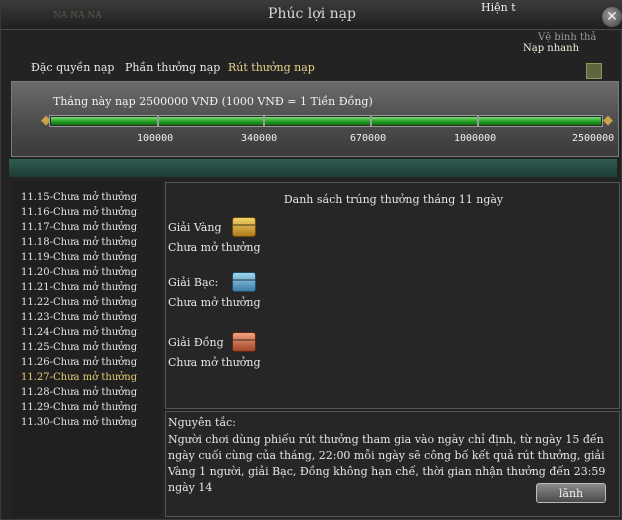 The width and height of the screenshot is (622, 520). I want to click on bar-right-cap-icon: ◆, so click(608, 120).